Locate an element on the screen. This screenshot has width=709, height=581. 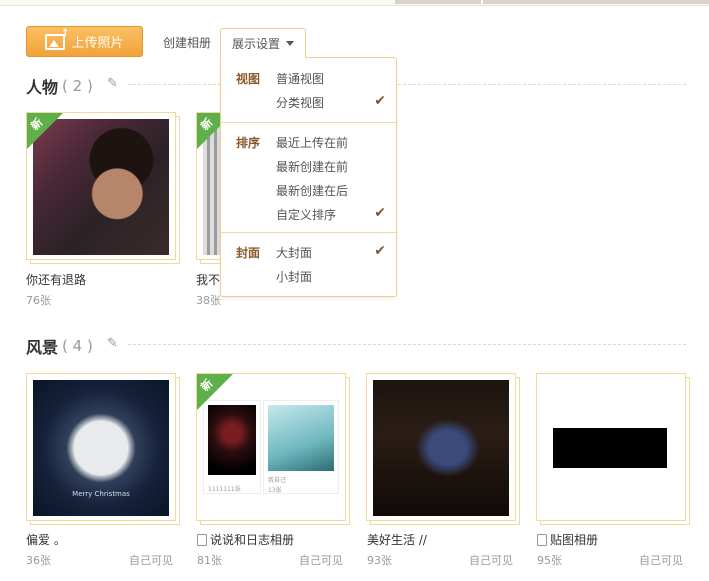
album-card: 1111111张 我自己 13张 新 is located at coordinates (271, 447).